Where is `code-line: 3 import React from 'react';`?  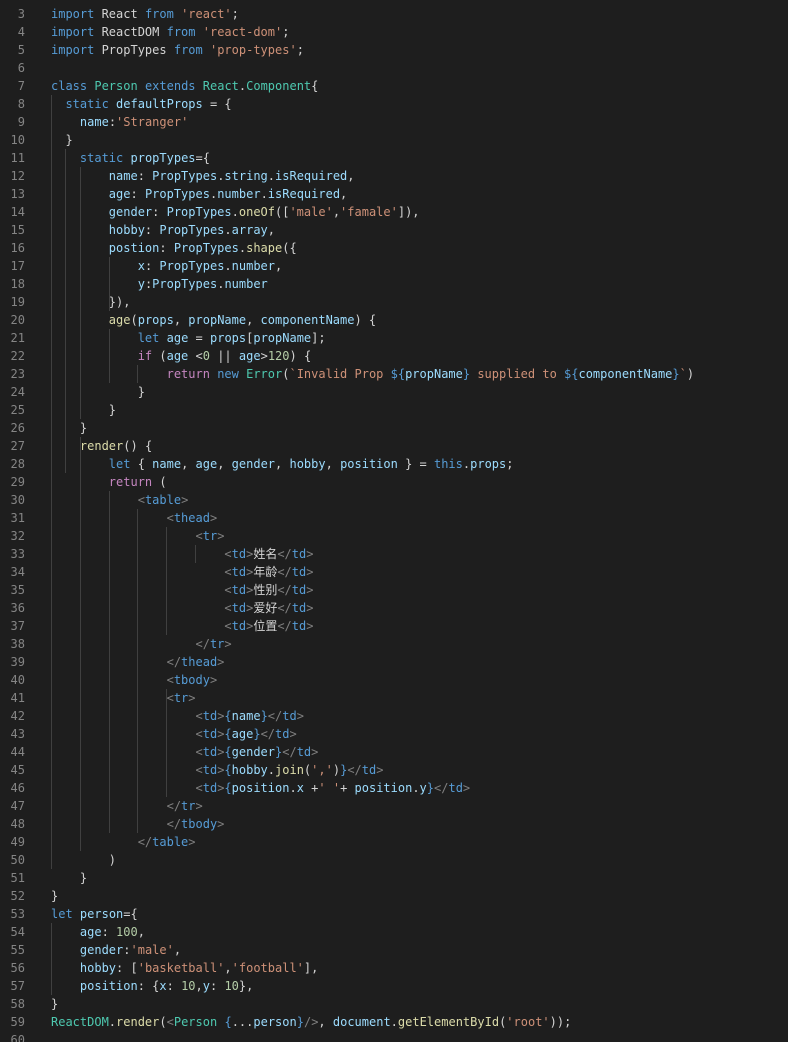 code-line: 3 import React from 'react'; is located at coordinates (394, 14).